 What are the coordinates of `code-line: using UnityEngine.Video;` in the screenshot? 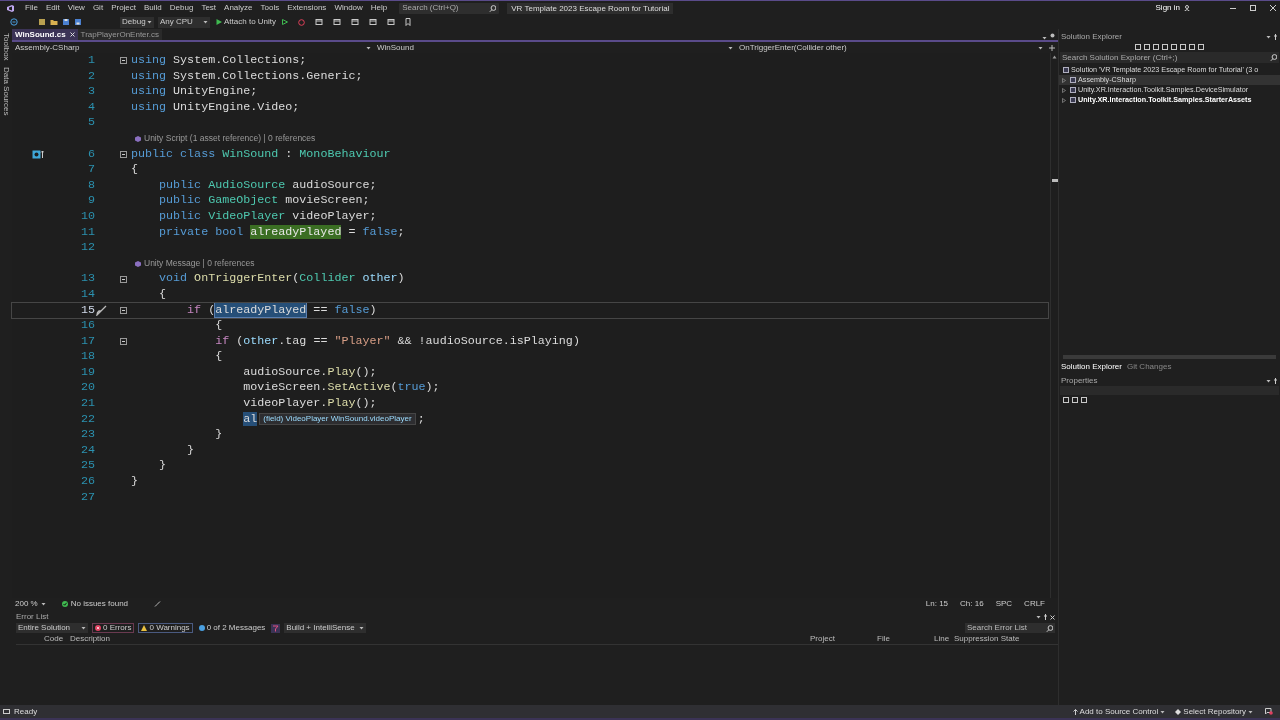 It's located at (215, 107).